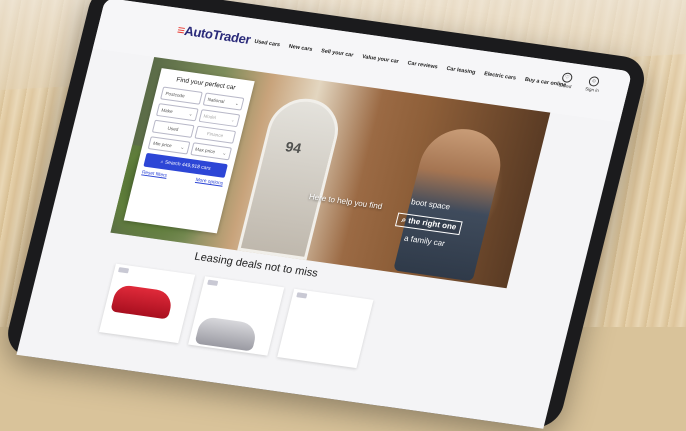 The height and width of the screenshot is (431, 686). What do you see at coordinates (223, 101) in the screenshot?
I see `distance-select: National ⌄` at bounding box center [223, 101].